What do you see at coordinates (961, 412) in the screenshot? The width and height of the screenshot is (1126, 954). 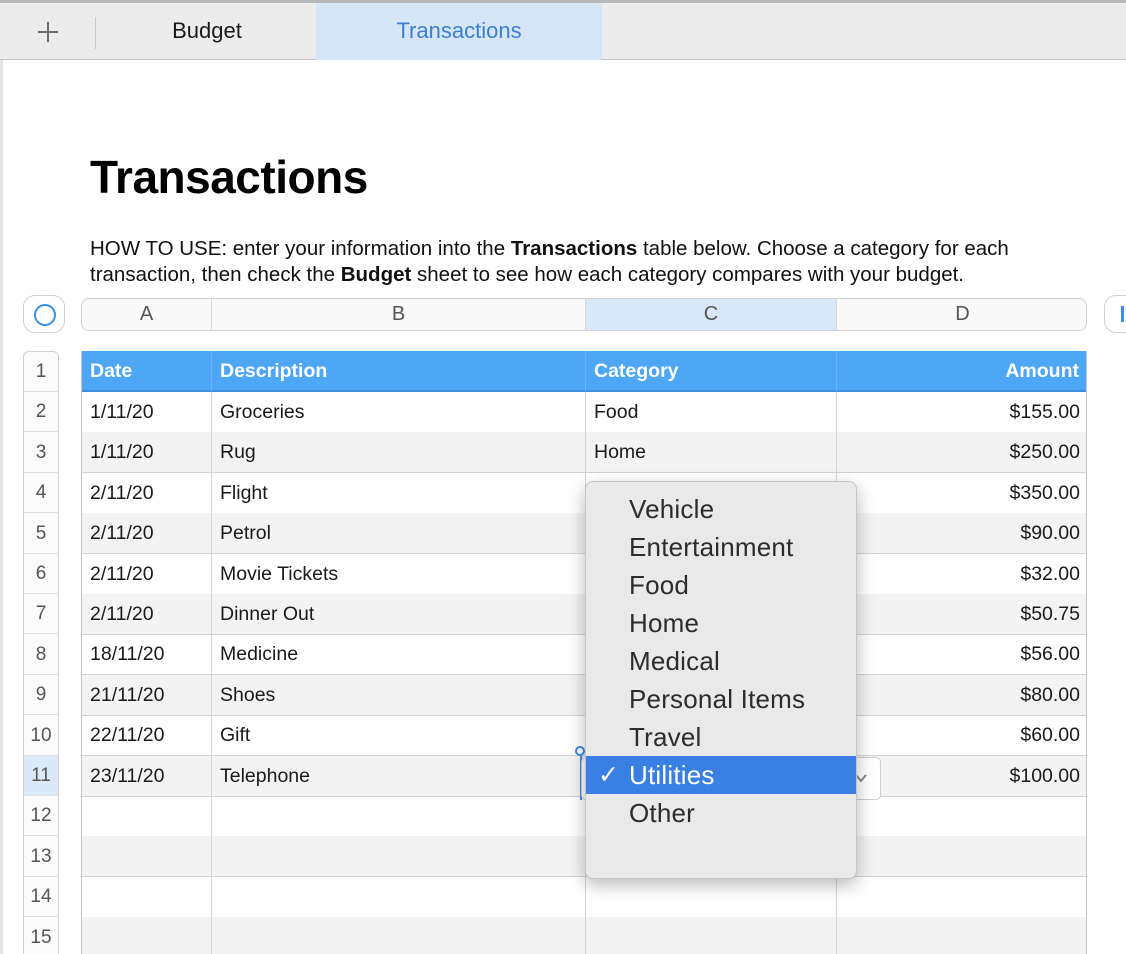 I see `cell-amount: $155.00` at bounding box center [961, 412].